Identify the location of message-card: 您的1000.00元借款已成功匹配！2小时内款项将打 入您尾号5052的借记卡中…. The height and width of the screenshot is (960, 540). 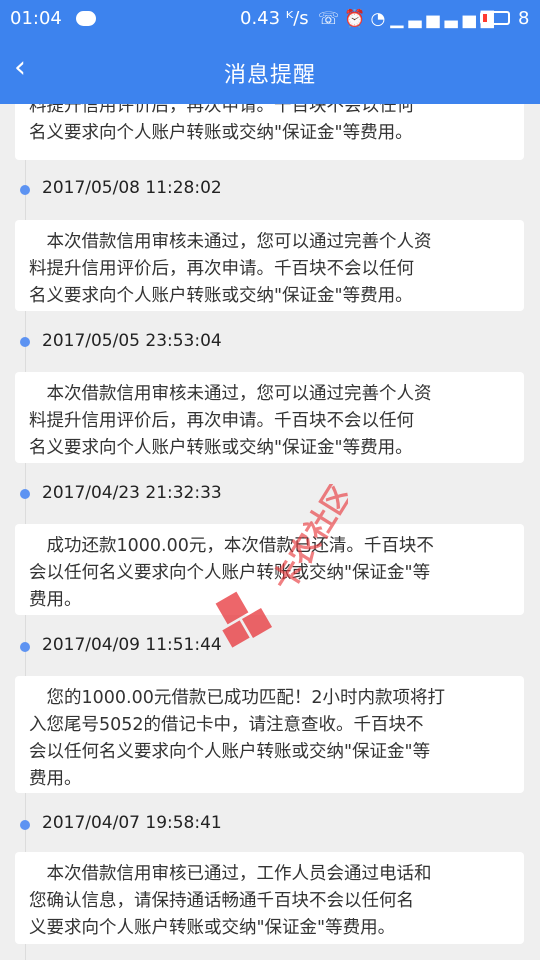
(269, 734).